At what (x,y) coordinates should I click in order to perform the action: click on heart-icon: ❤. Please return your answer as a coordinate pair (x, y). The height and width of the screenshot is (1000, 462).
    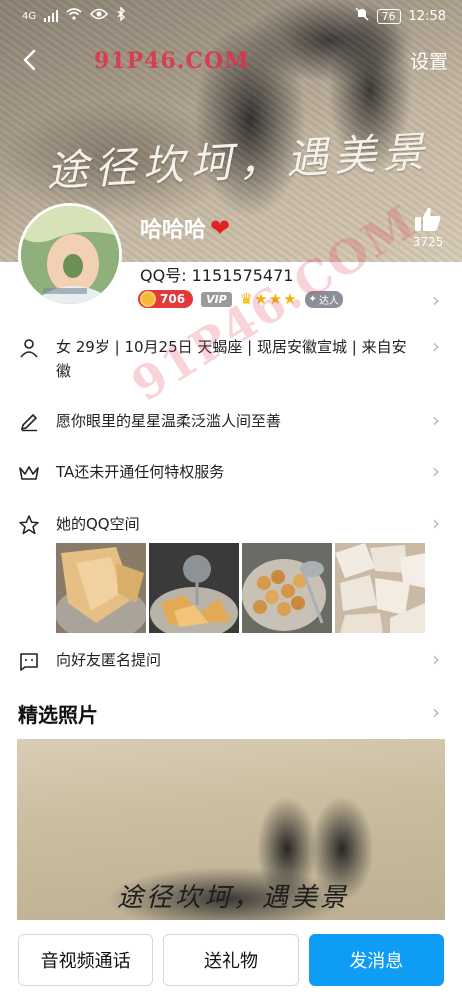
    Looking at the image, I should click on (220, 228).